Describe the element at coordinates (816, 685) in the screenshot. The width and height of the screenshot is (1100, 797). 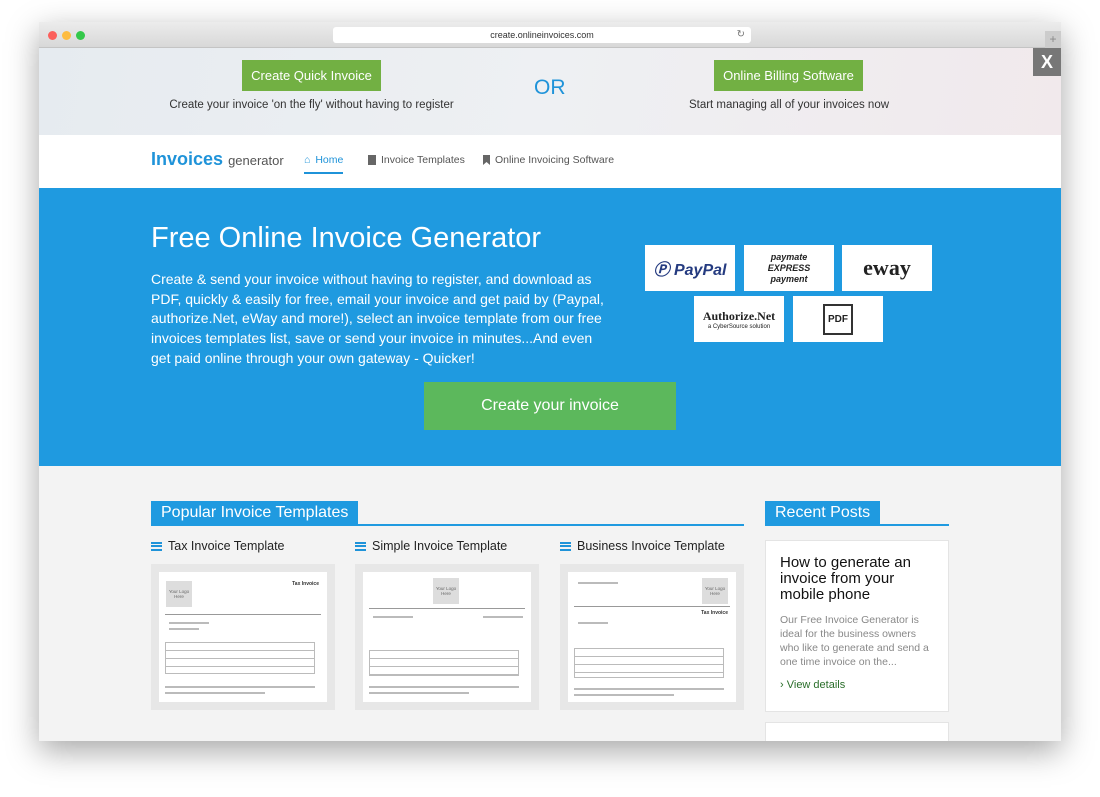
I see `link-label: View details` at that location.